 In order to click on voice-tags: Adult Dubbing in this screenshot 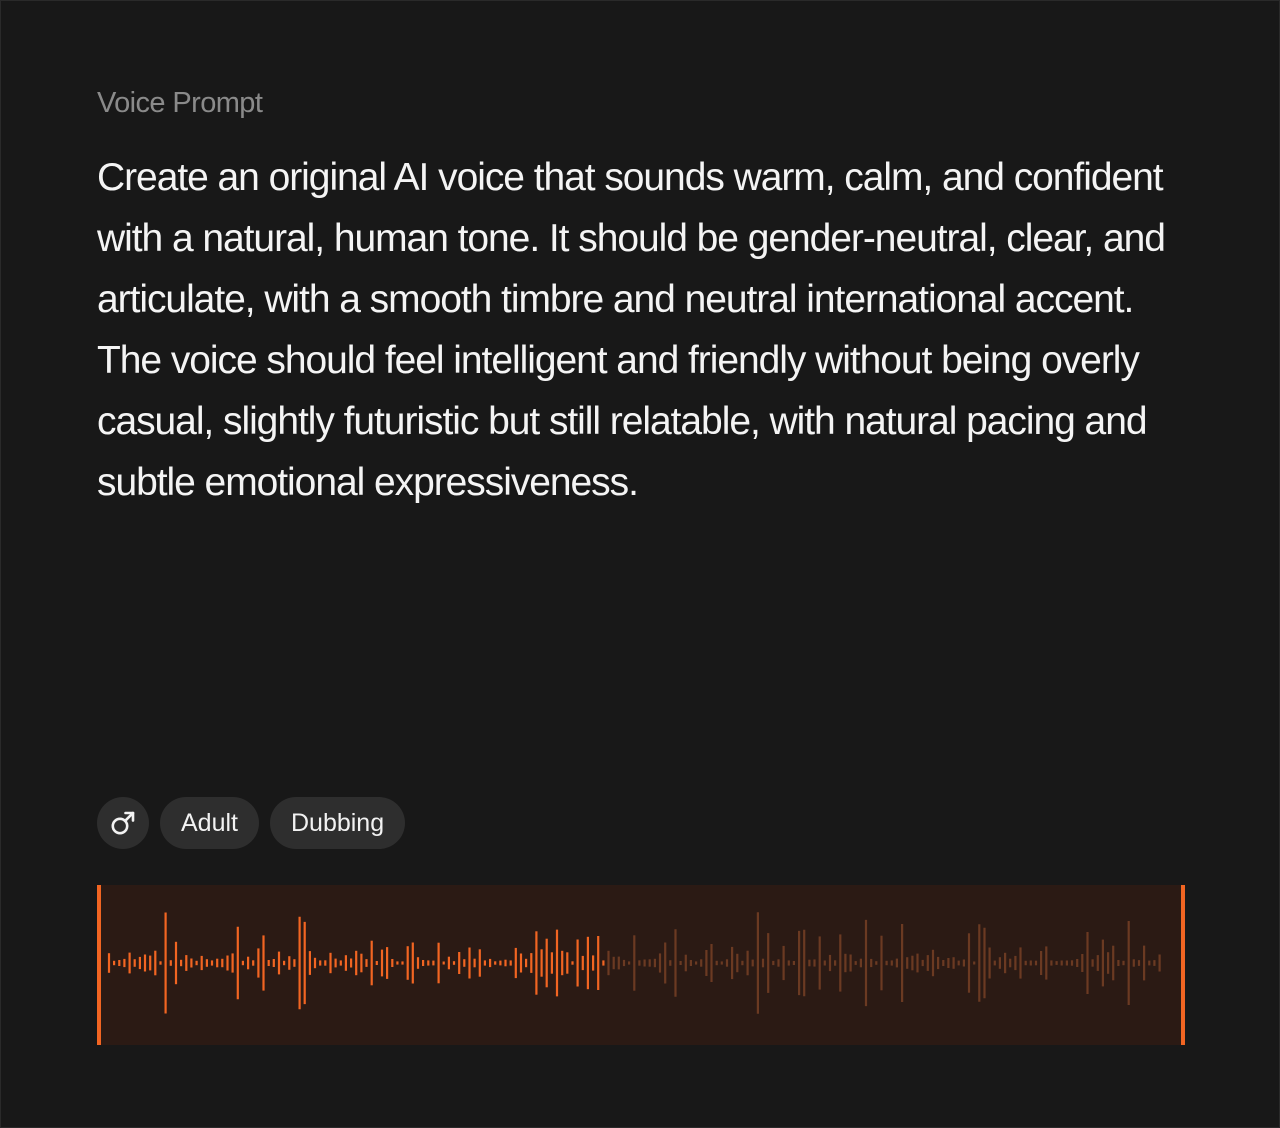, I will do `click(251, 823)`.